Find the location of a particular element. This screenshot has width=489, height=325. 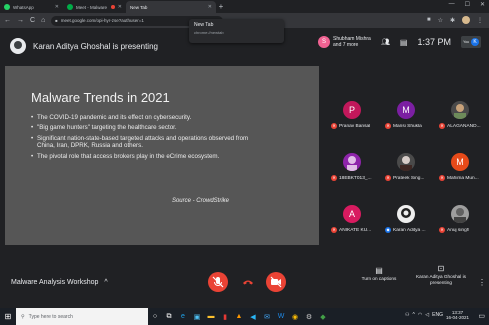

toolbar-actions: ■ ☆ ✱ ⋮ is located at coordinates (455, 20).